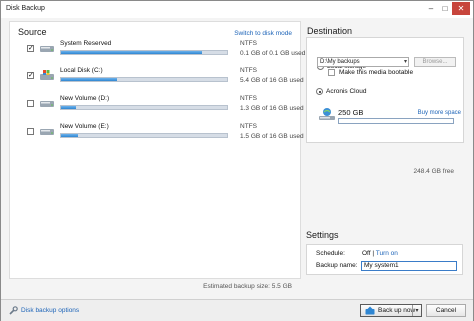 This screenshot has width=474, height=321. Describe the element at coordinates (331, 72) in the screenshot. I see `bootable-checkbox` at that location.